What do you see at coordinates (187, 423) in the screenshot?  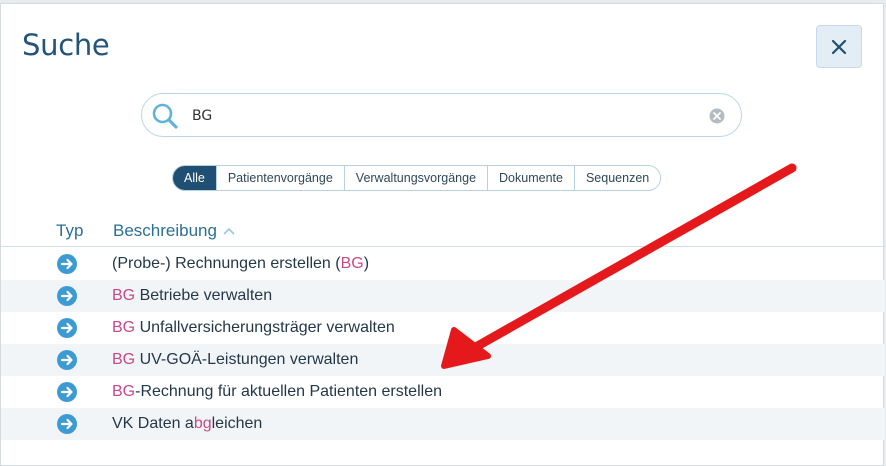 I see `result-text: VK Daten abgleichen` at bounding box center [187, 423].